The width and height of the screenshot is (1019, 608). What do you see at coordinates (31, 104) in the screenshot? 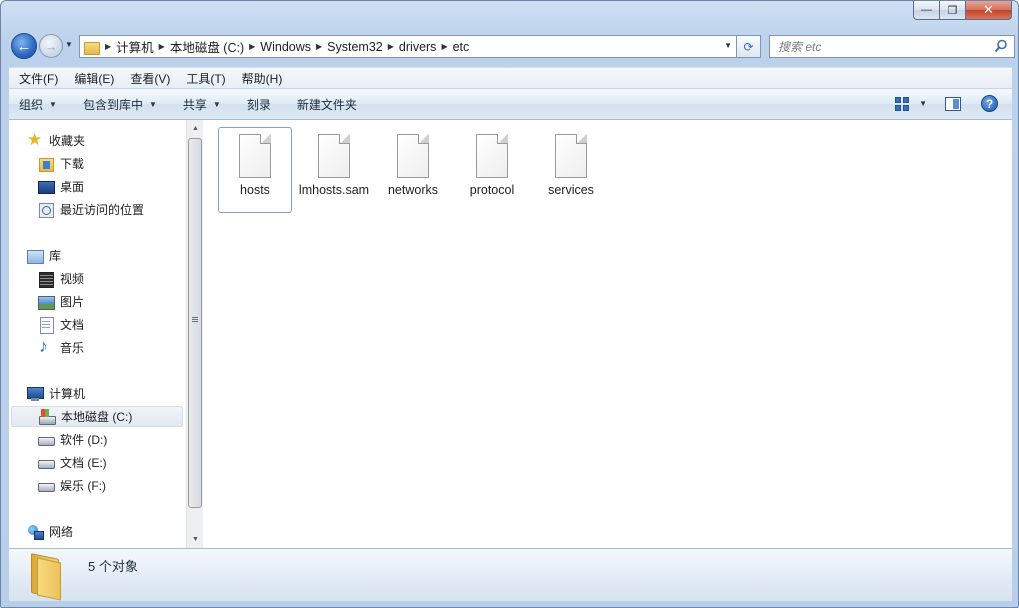
I see `organize-label: 组织` at bounding box center [31, 104].